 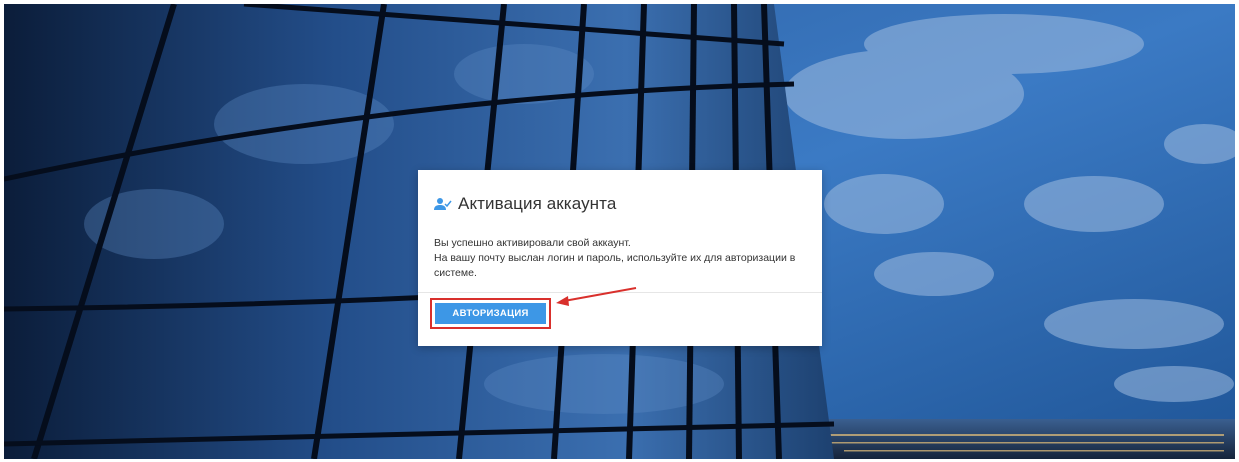 I want to click on dialog-title: Активация аккаунта, so click(x=537, y=203).